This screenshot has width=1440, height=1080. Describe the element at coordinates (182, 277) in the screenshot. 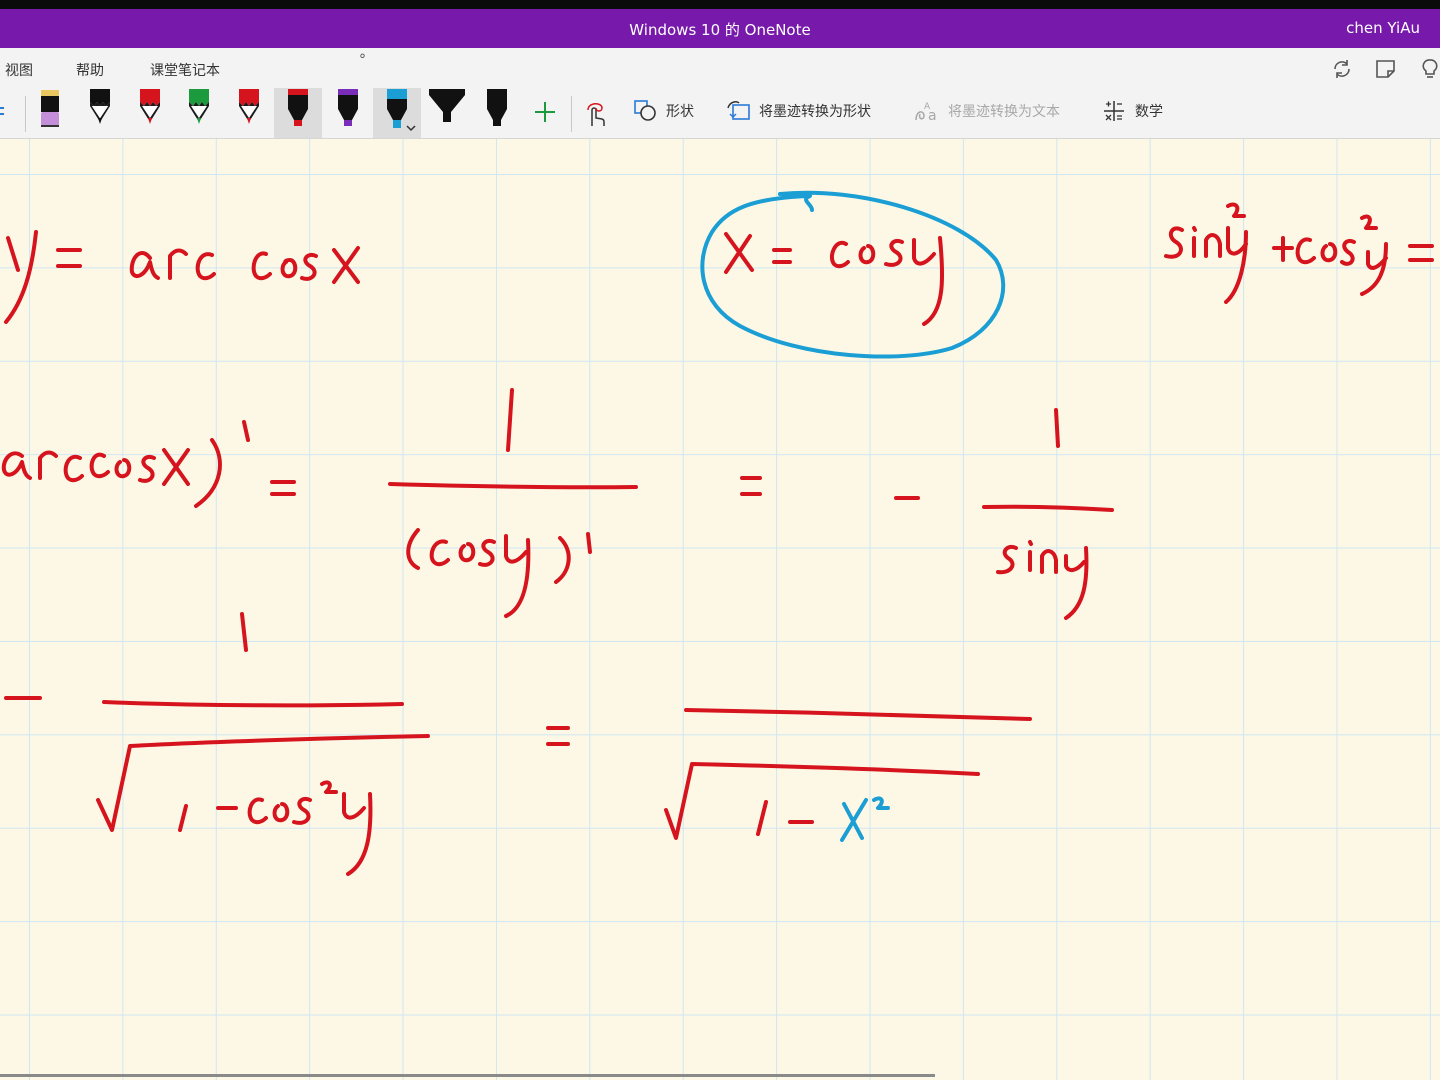

I see `ink-y-equals-arccosx` at that location.